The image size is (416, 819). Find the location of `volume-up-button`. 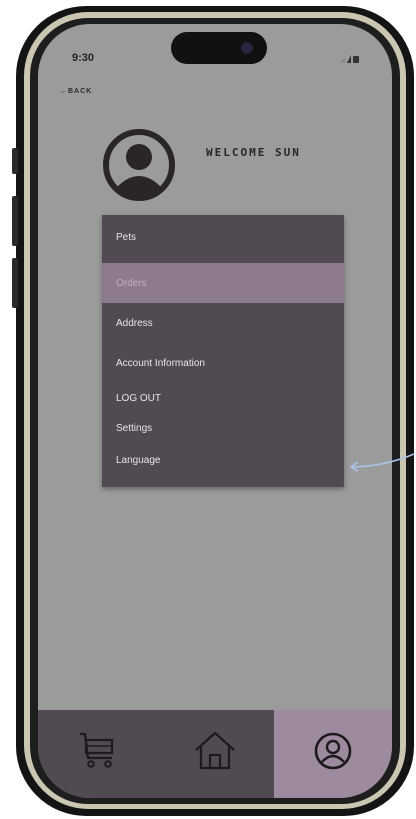

volume-up-button is located at coordinates (15, 221).